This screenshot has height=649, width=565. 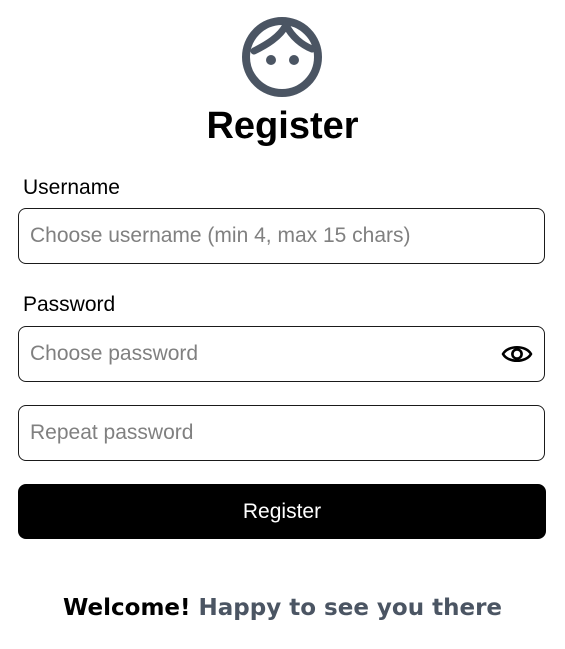 What do you see at coordinates (282, 126) in the screenshot?
I see `page-title: Register` at bounding box center [282, 126].